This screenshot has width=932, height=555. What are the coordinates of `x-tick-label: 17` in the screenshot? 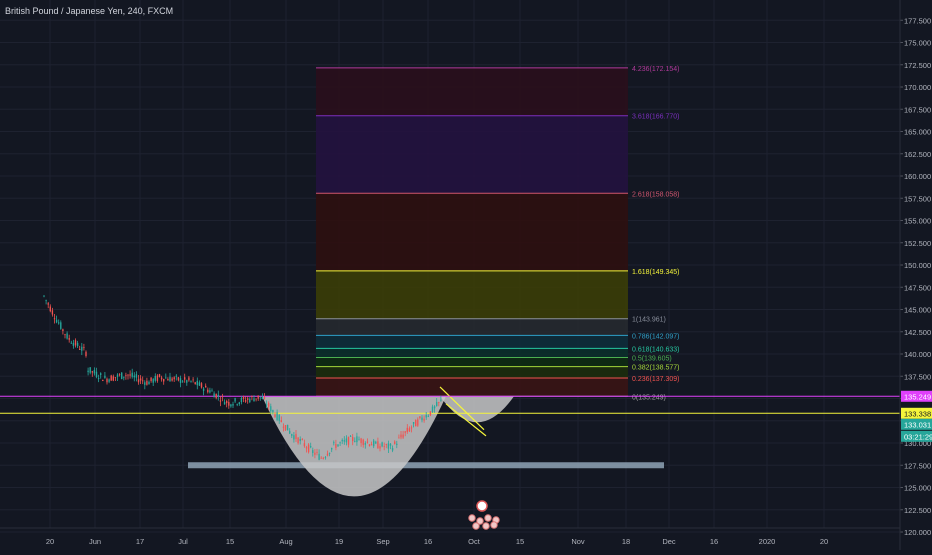 It's located at (140, 541).